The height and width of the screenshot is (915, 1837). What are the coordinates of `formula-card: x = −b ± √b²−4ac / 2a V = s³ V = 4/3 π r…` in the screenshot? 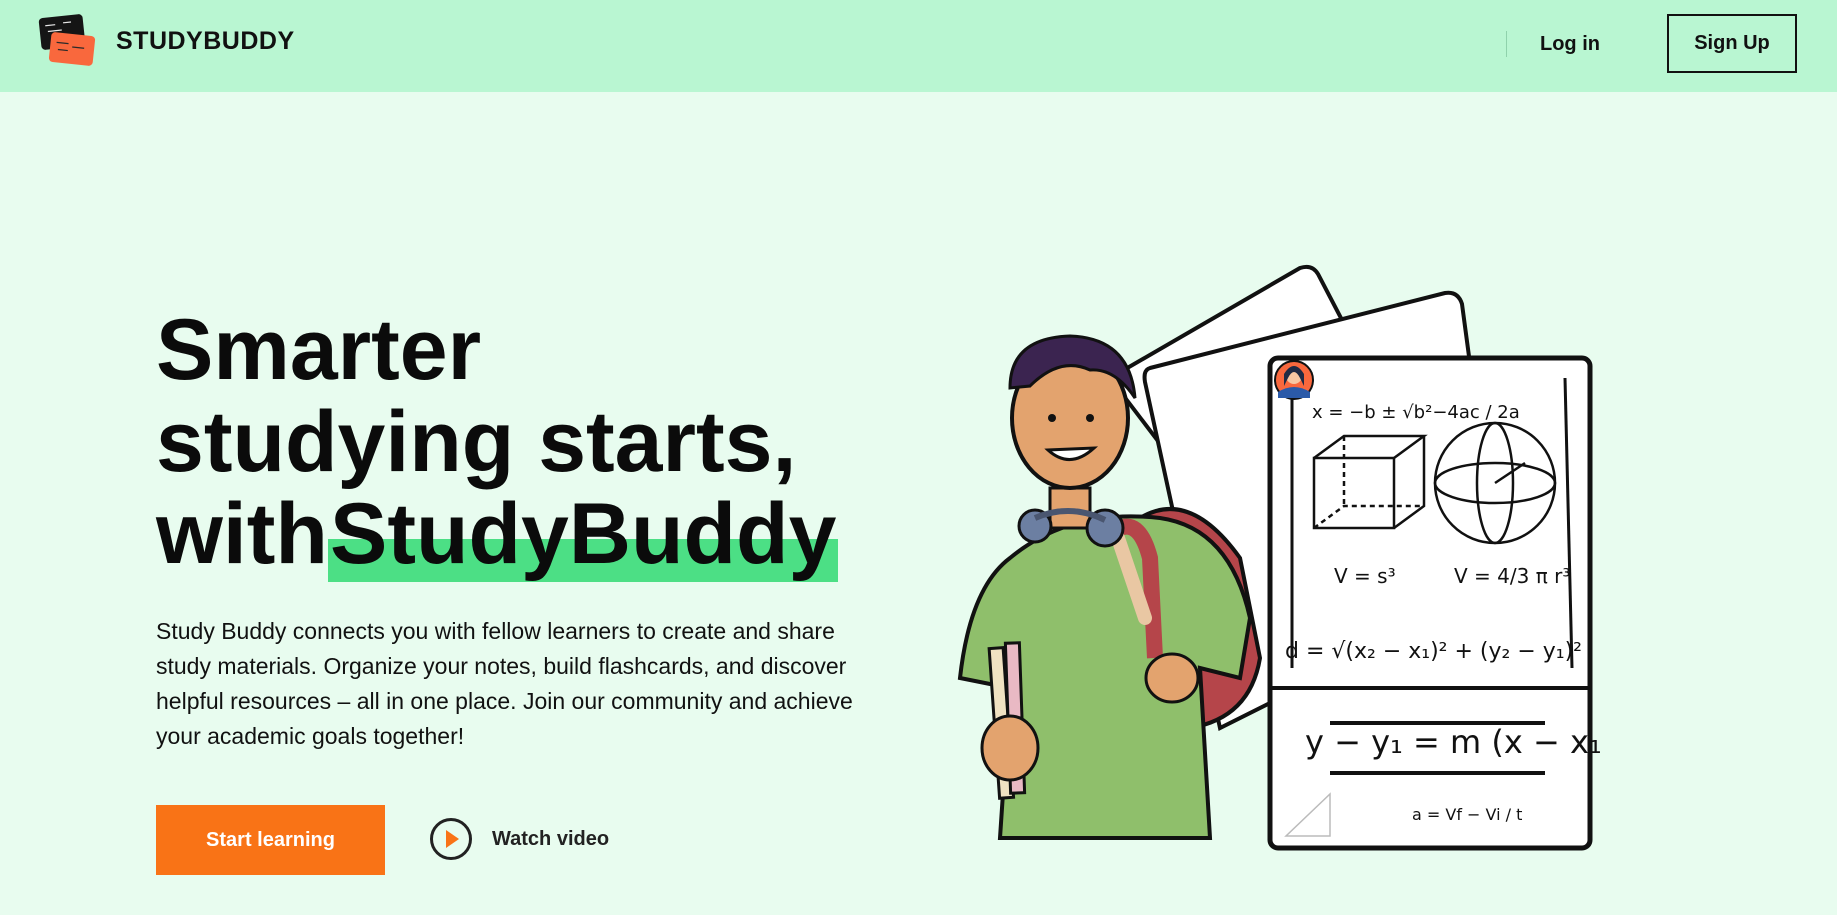 It's located at (1440, 603).